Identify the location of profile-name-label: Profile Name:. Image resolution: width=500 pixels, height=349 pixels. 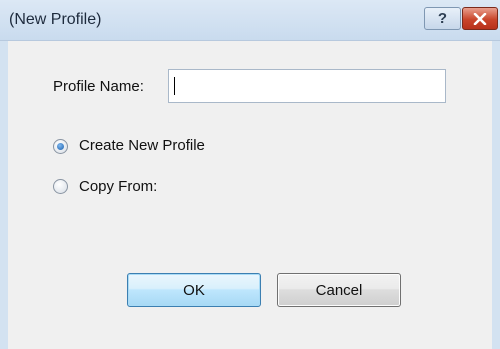
(98, 86).